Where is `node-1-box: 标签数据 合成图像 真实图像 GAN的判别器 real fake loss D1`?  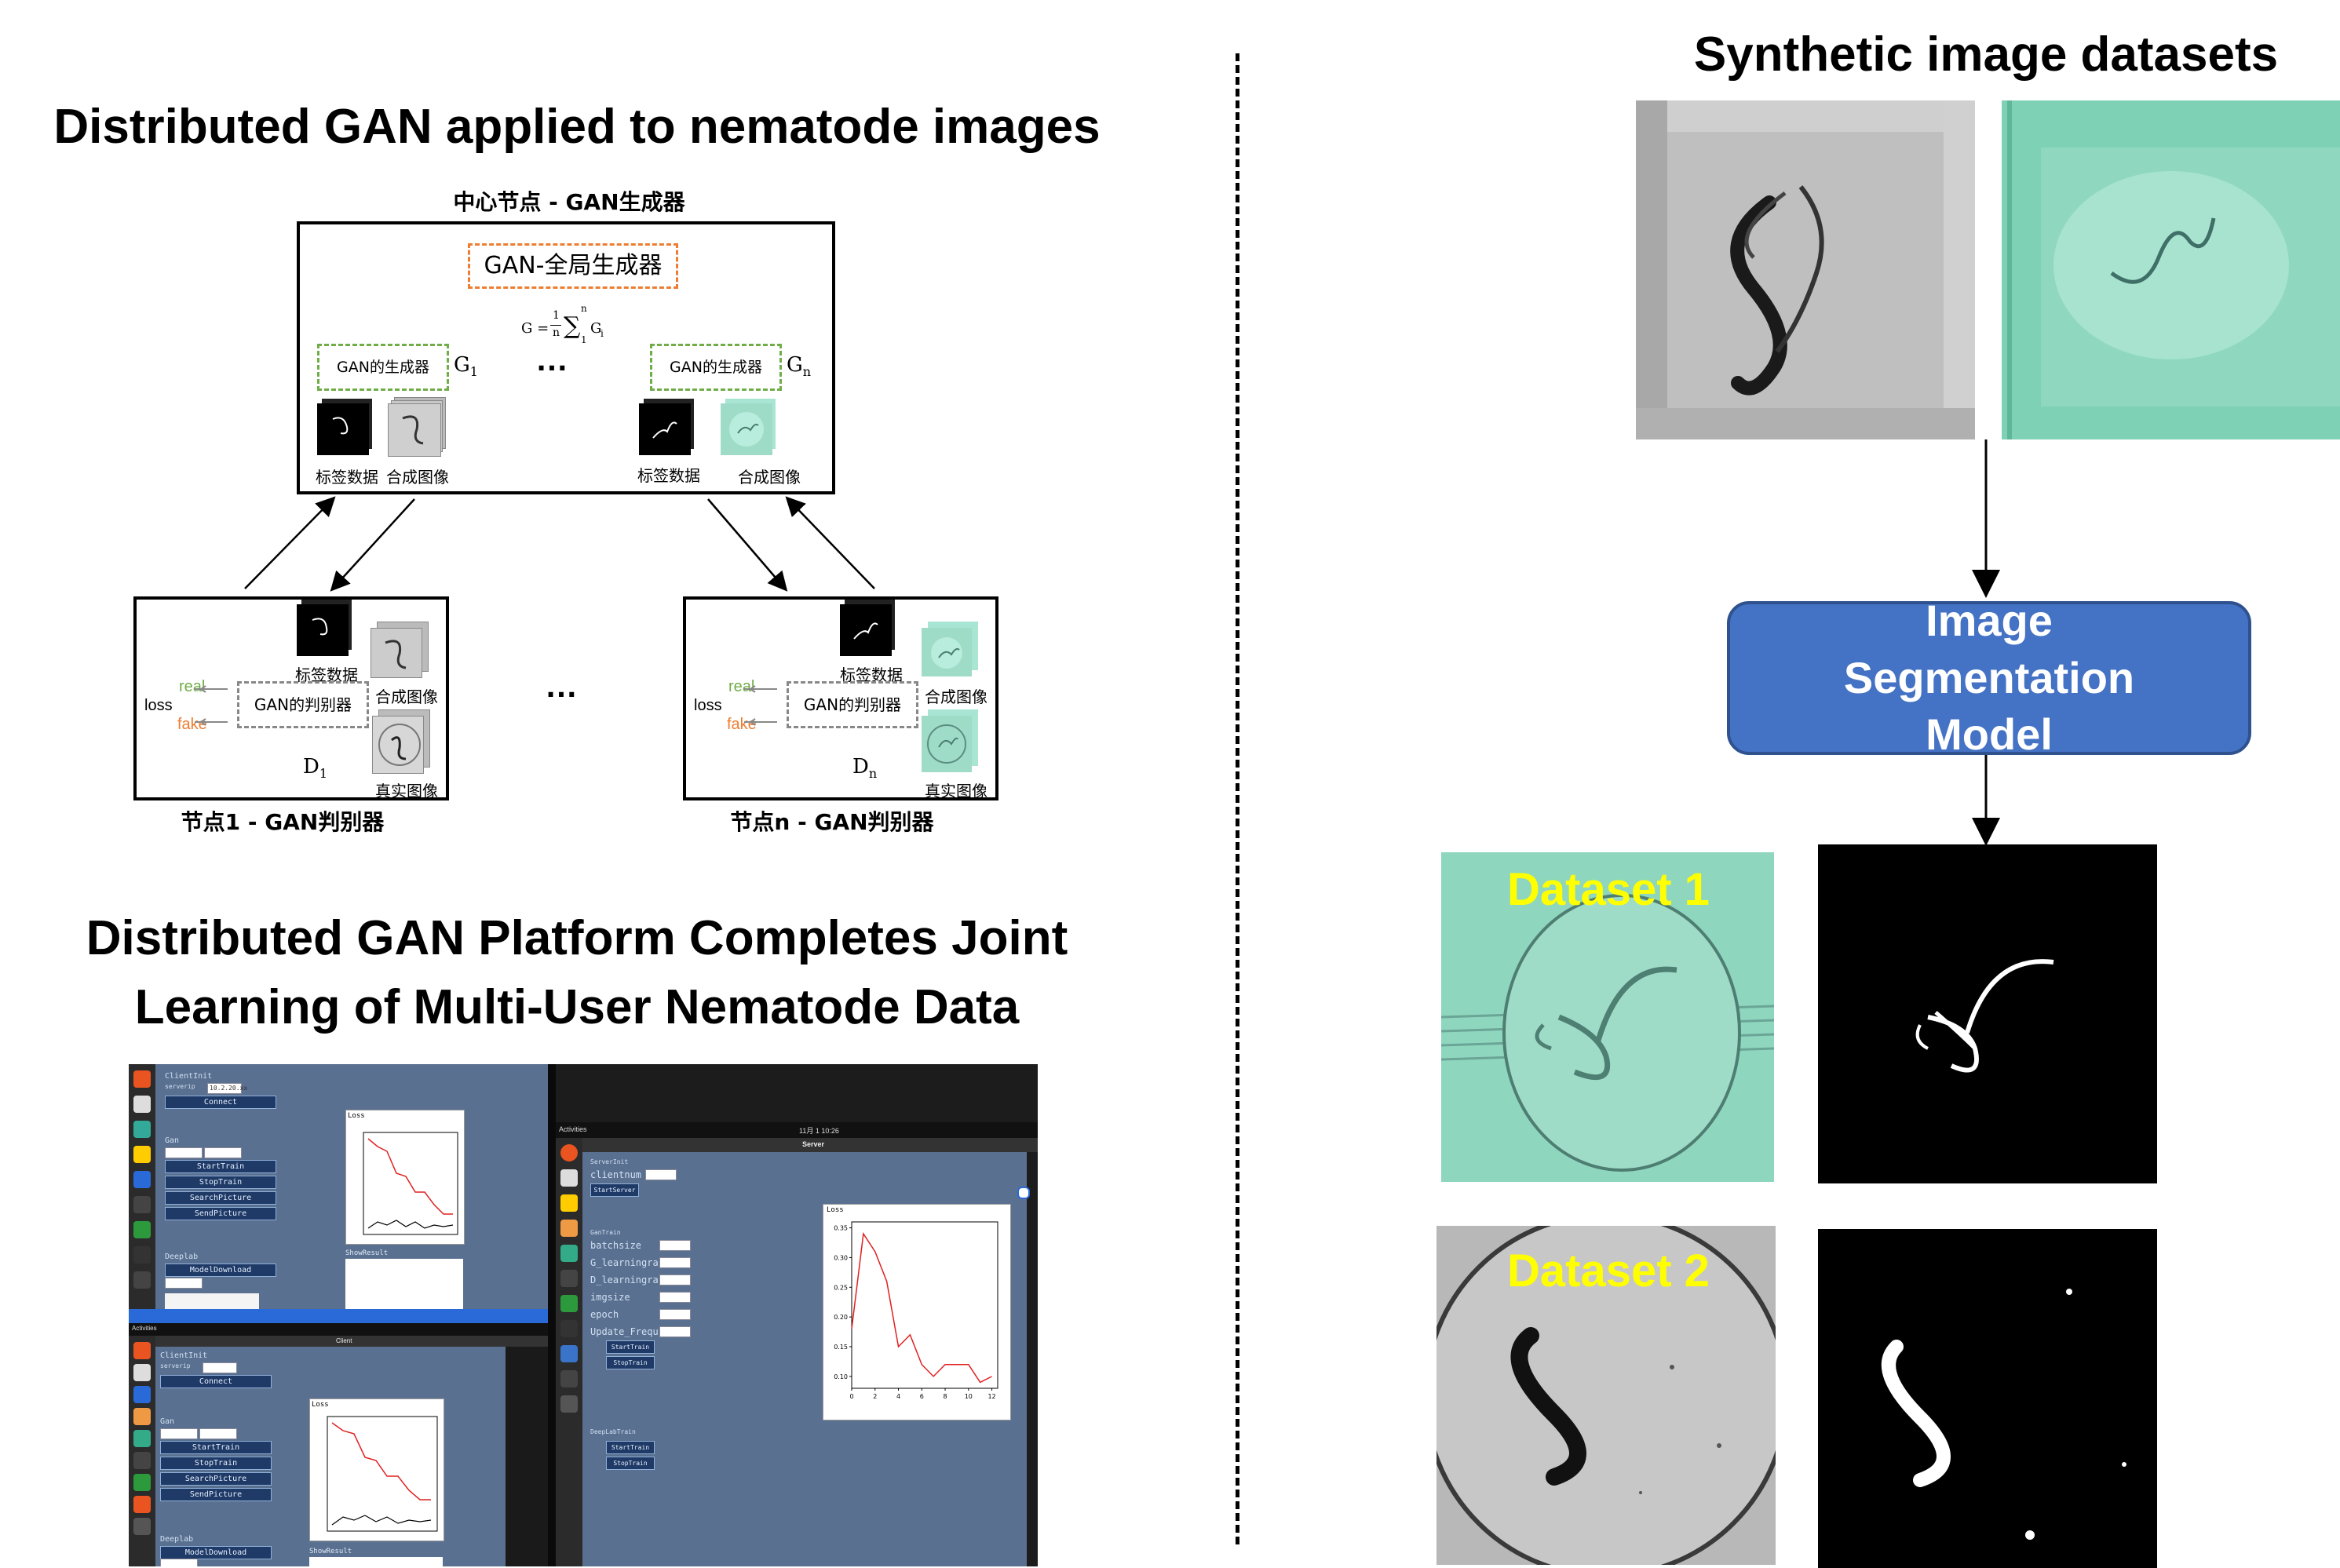 node-1-box: 标签数据 合成图像 真实图像 GAN的判别器 real fake loss D1 is located at coordinates (291, 698).